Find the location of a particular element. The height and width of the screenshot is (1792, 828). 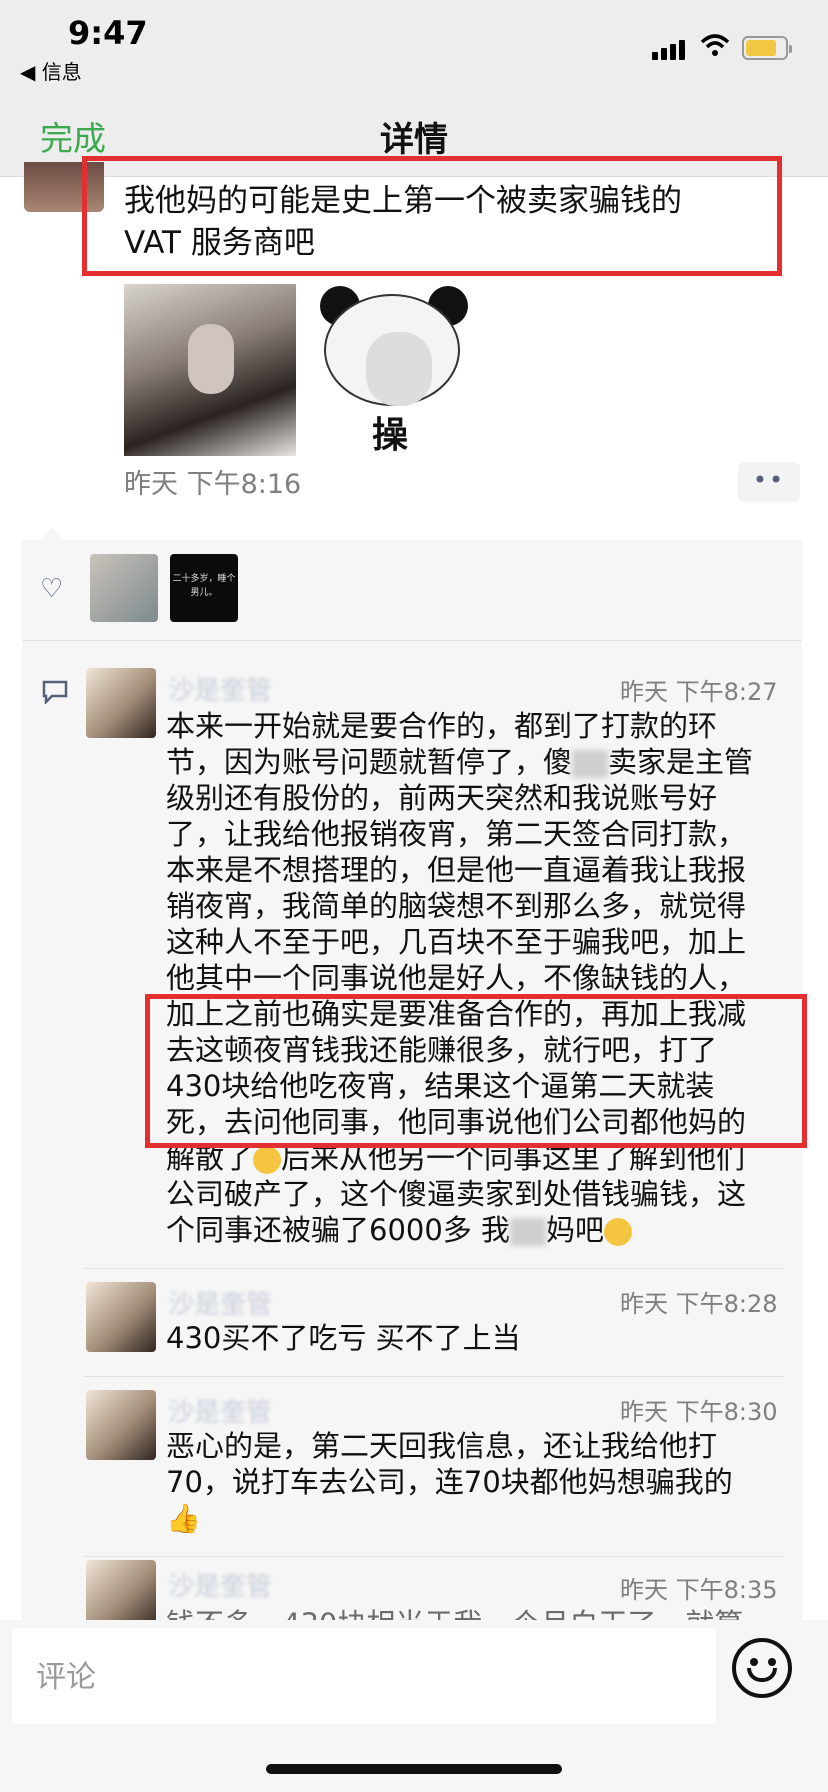

comment-line: 这种人不至于吧，几百块不至于骗我吧，加上 is located at coordinates (456, 942).